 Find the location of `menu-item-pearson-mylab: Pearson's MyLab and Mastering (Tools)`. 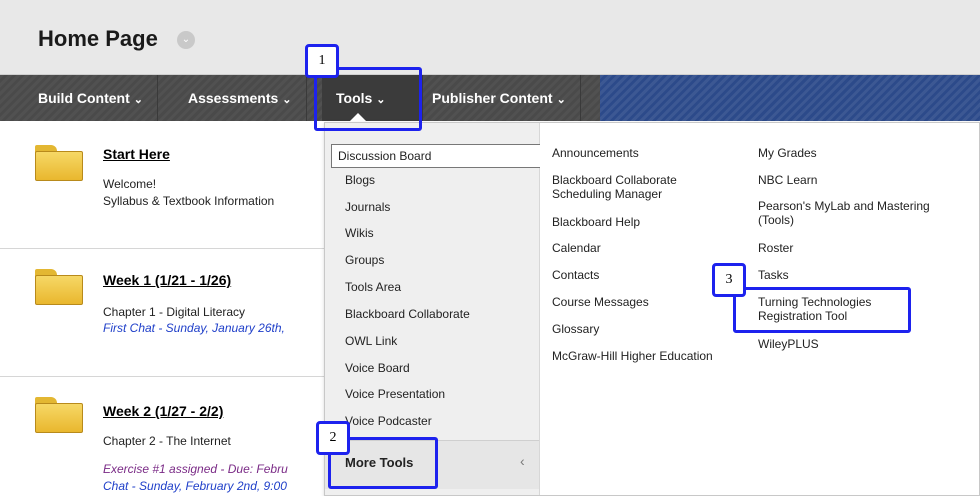

menu-item-pearson-mylab: Pearson's MyLab and Mastering (Tools) is located at coordinates (858, 213).